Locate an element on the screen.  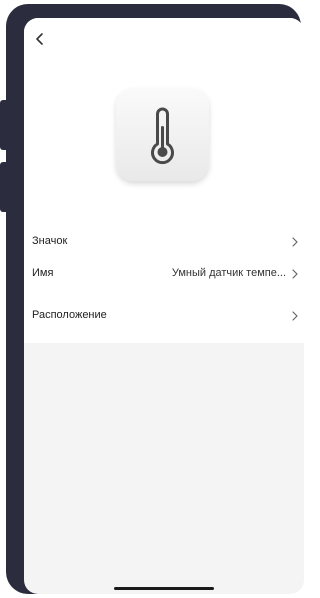
thermometer-icon is located at coordinates (162, 136).